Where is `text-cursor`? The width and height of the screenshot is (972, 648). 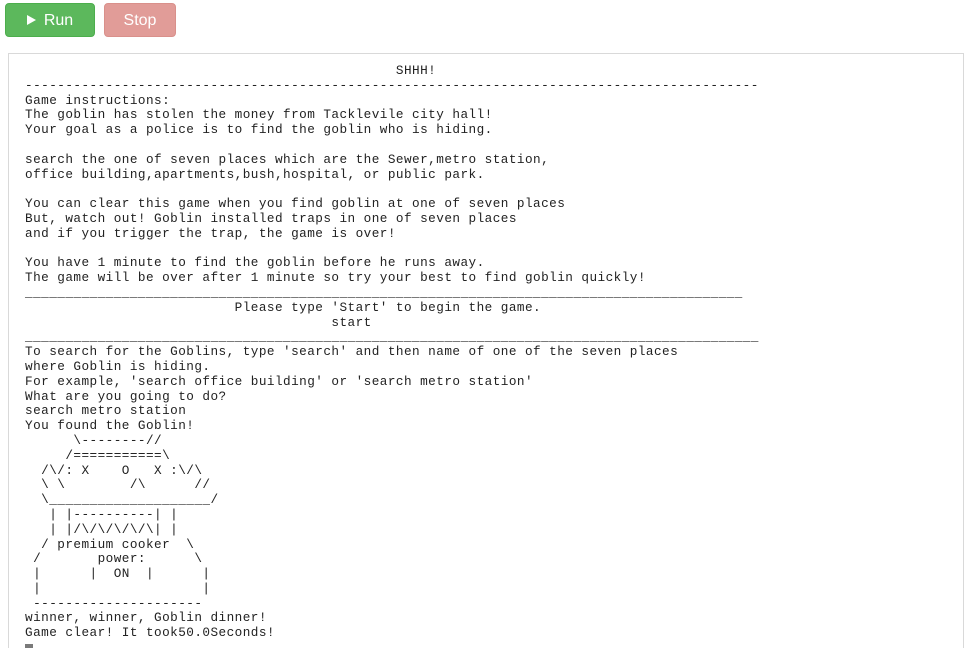
text-cursor is located at coordinates (29, 646).